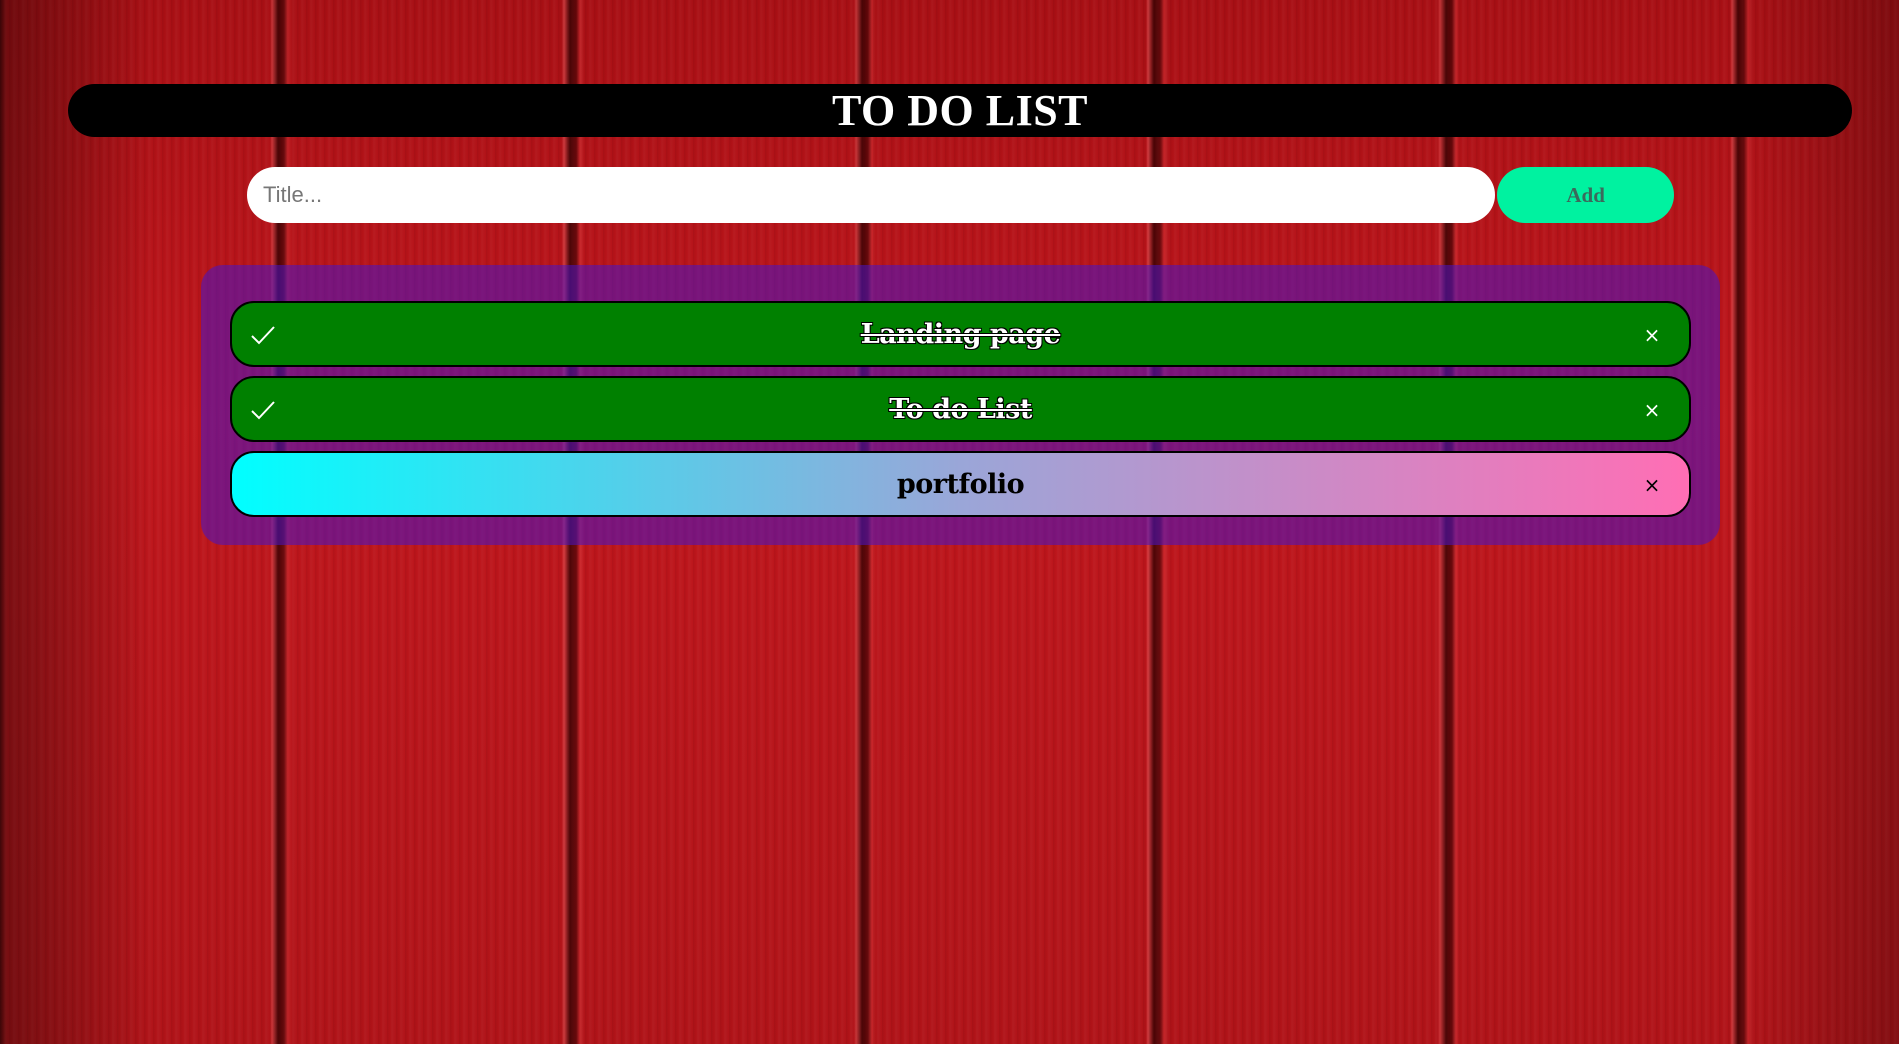 This screenshot has height=1044, width=1899. I want to click on list-item: To do List ×, so click(960, 409).